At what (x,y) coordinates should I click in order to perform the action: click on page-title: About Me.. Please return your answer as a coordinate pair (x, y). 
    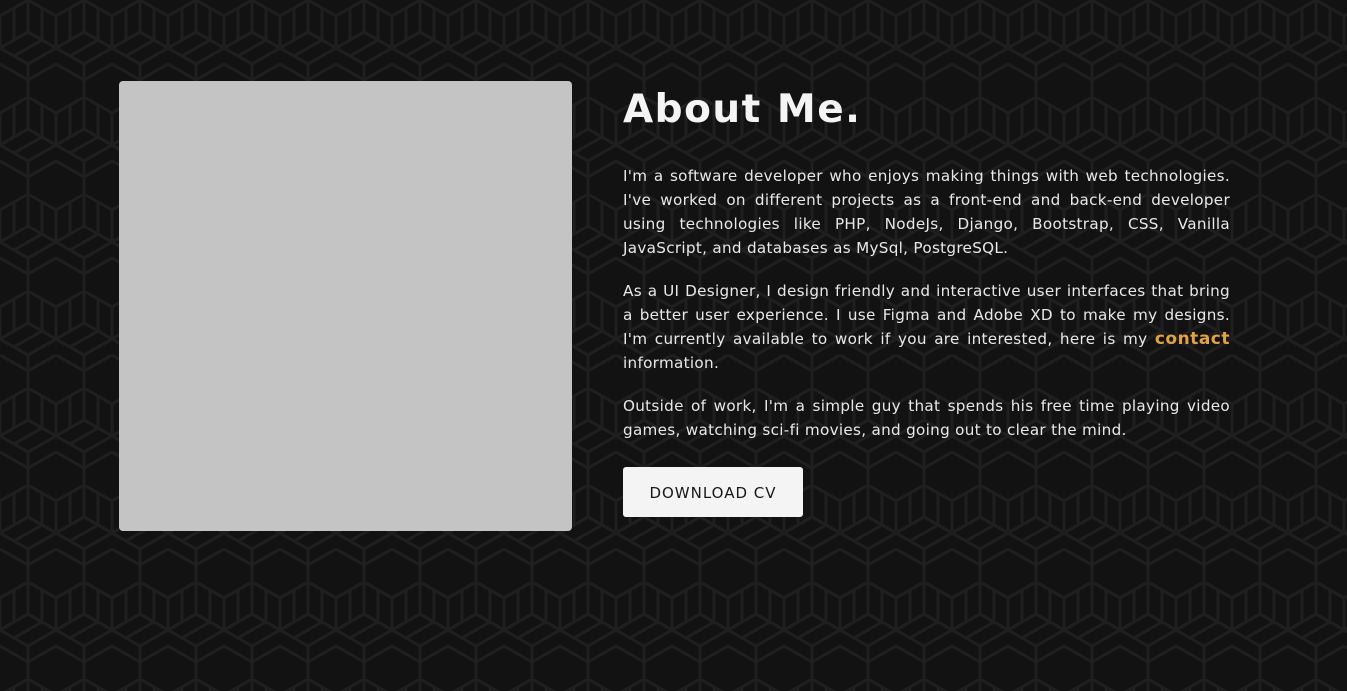
    Looking at the image, I should click on (742, 109).